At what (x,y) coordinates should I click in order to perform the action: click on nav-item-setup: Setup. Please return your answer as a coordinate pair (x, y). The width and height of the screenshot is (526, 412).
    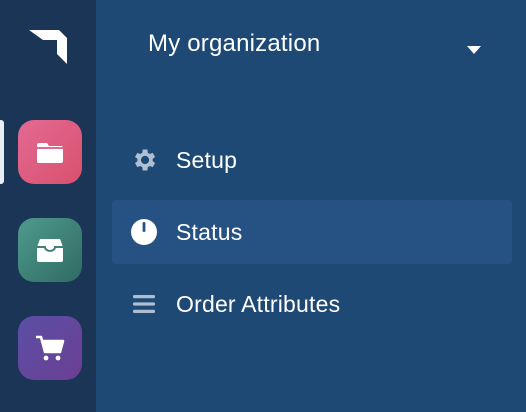
    Looking at the image, I should click on (312, 160).